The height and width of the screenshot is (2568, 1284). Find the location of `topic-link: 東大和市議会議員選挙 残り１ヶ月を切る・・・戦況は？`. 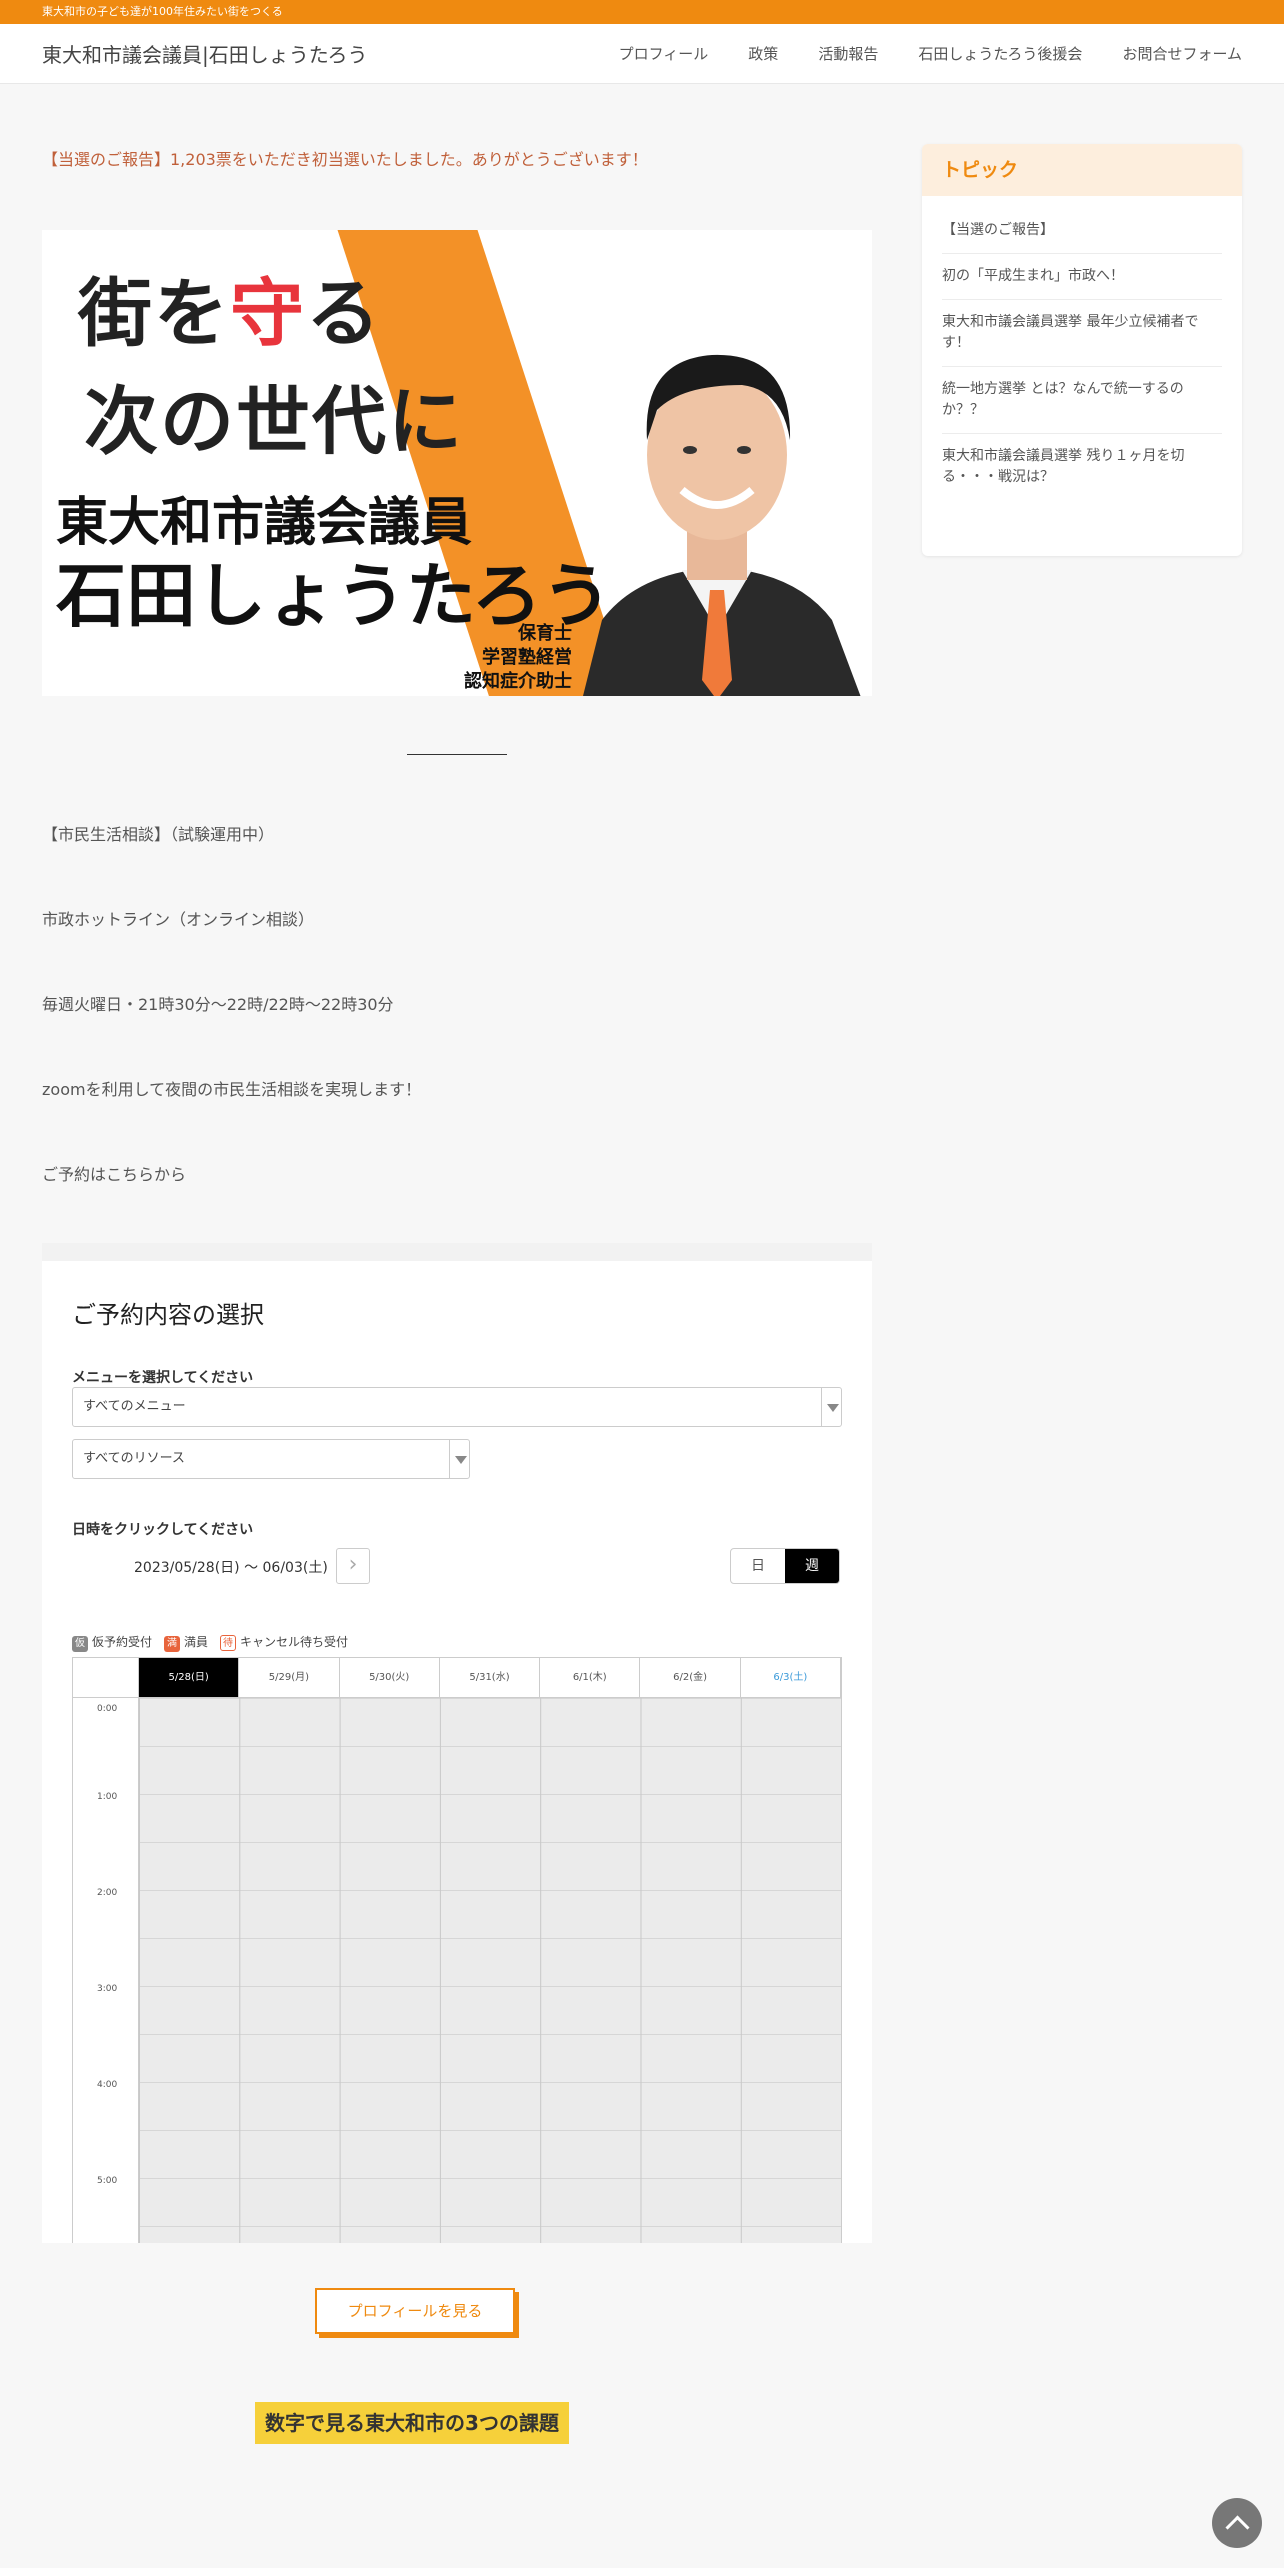

topic-link: 東大和市議会議員選挙 残り１ヶ月を切る・・・戦況は？ is located at coordinates (1082, 467).